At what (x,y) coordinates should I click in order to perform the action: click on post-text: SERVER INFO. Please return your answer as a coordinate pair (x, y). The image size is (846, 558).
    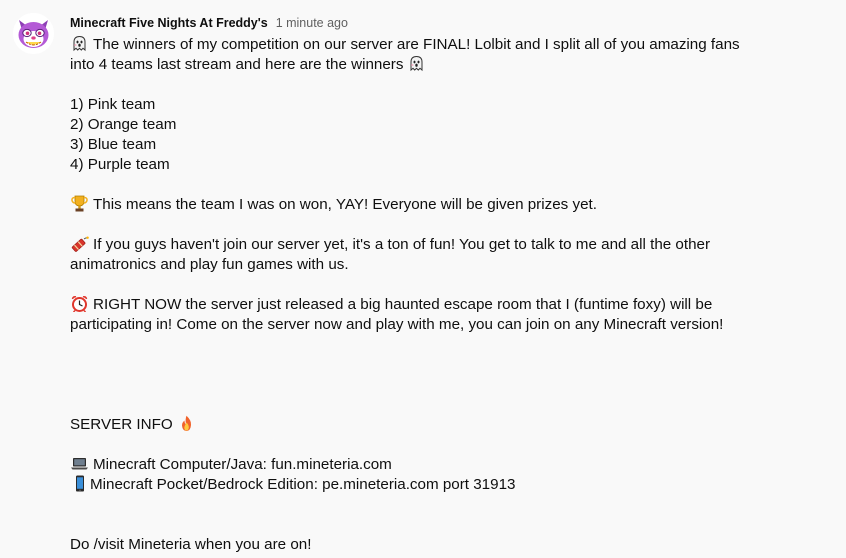
    Looking at the image, I should click on (121, 424).